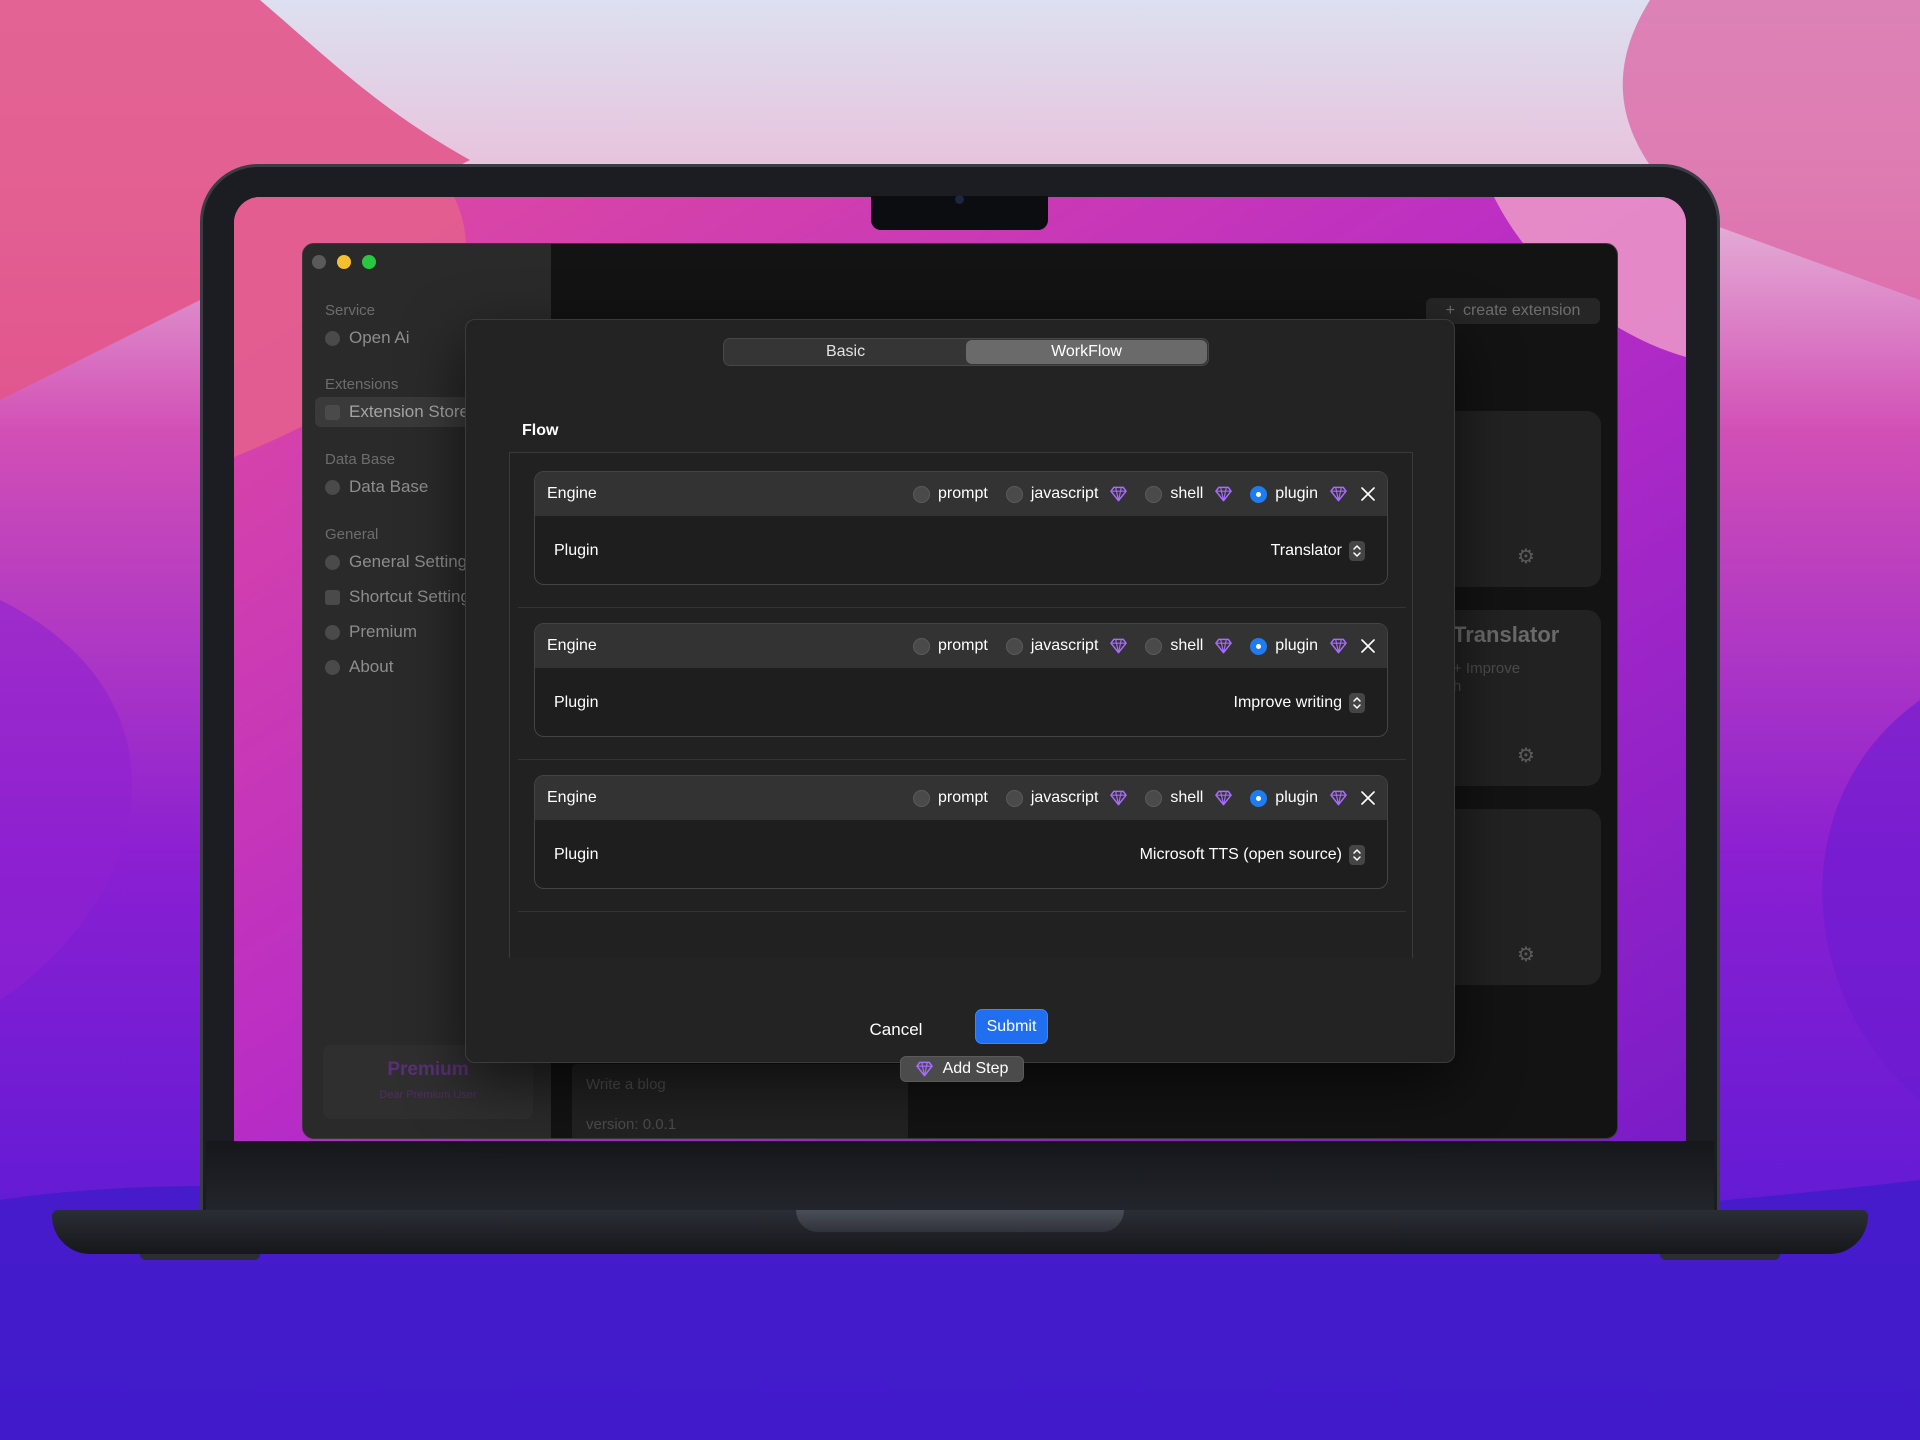 This screenshot has width=1920, height=1440. I want to click on plugin-select: Improve writing, so click(1299, 703).